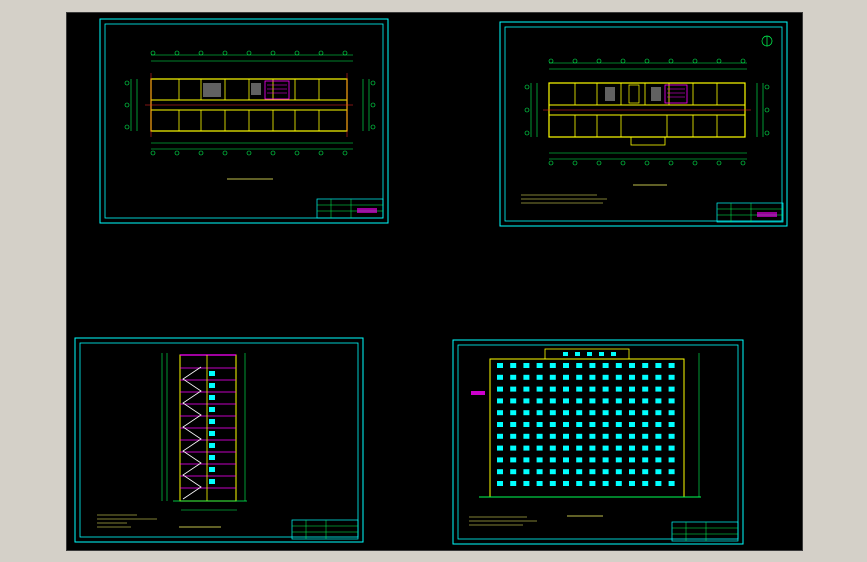  Describe the element at coordinates (705, 531) in the screenshot. I see `elevation-title-block` at that location.